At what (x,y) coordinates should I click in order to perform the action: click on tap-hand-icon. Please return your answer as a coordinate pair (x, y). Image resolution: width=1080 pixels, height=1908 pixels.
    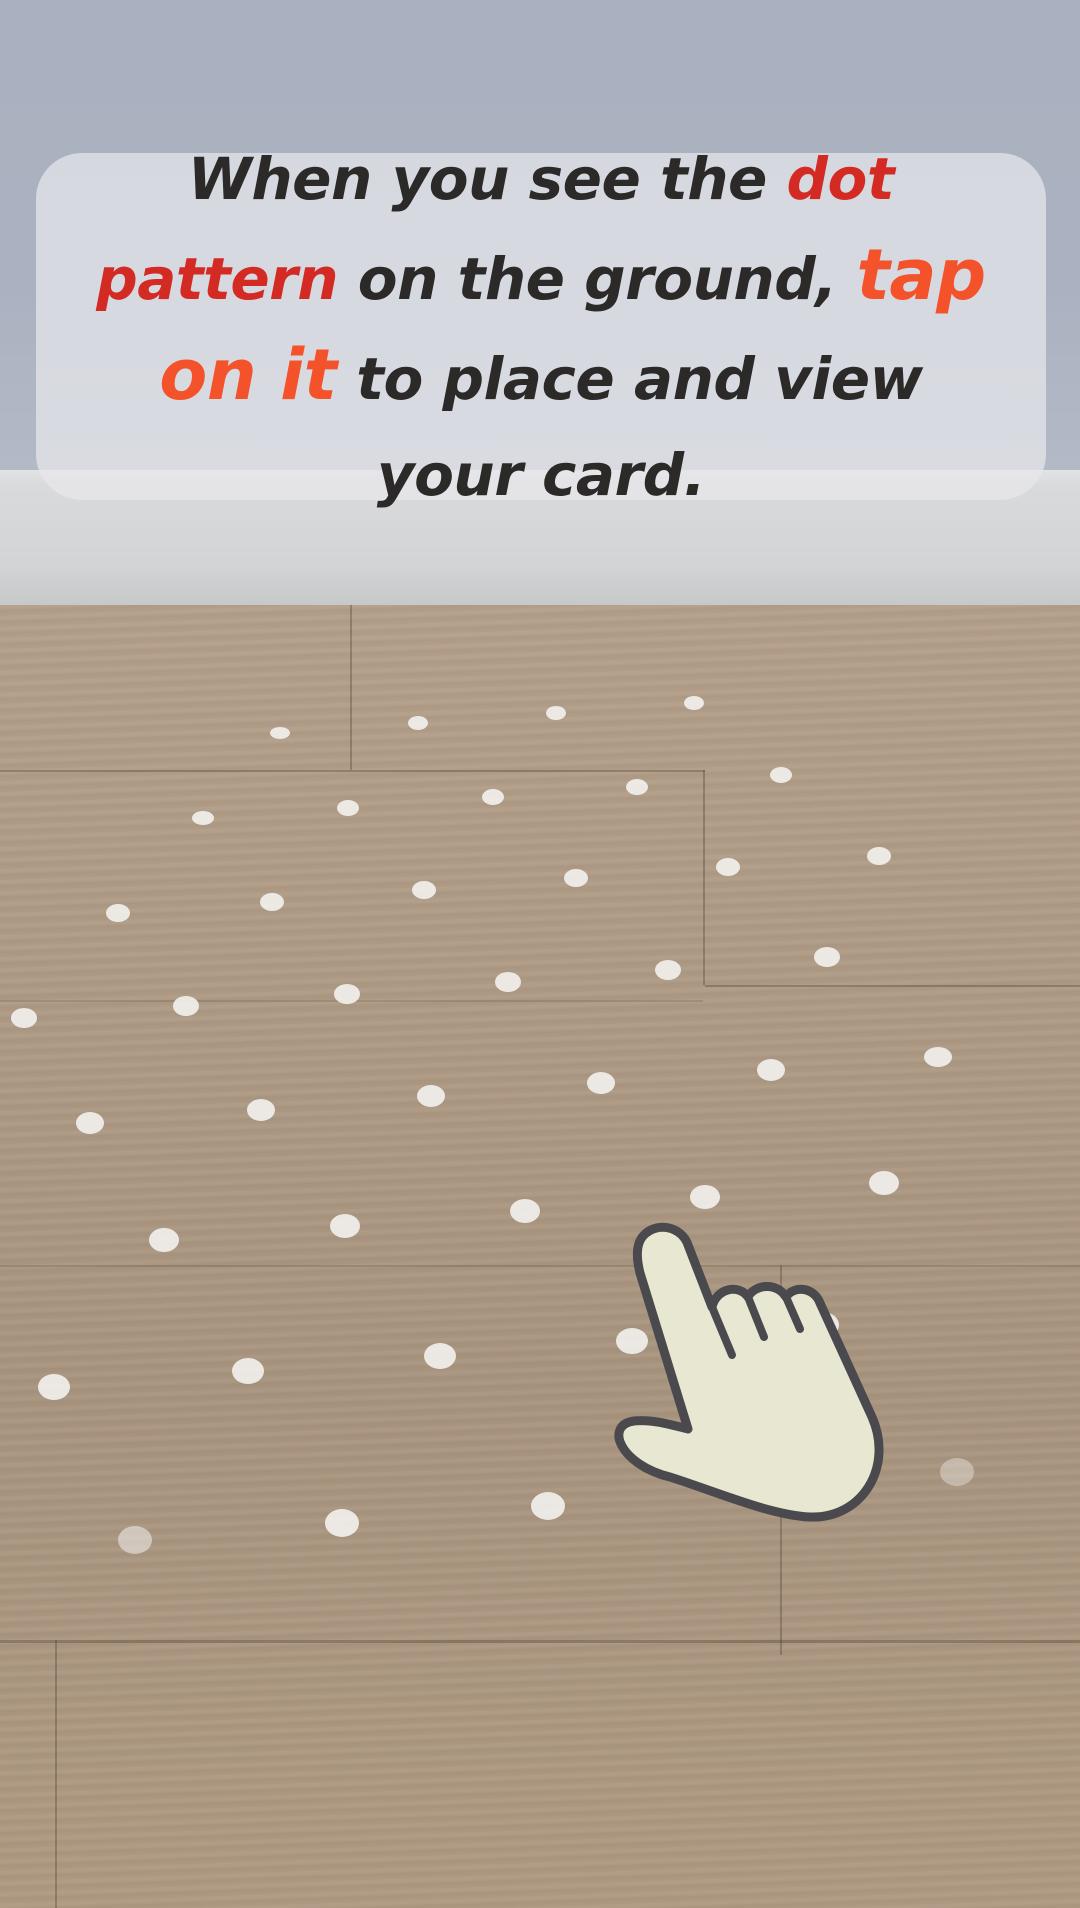
    Looking at the image, I should click on (749, 1372).